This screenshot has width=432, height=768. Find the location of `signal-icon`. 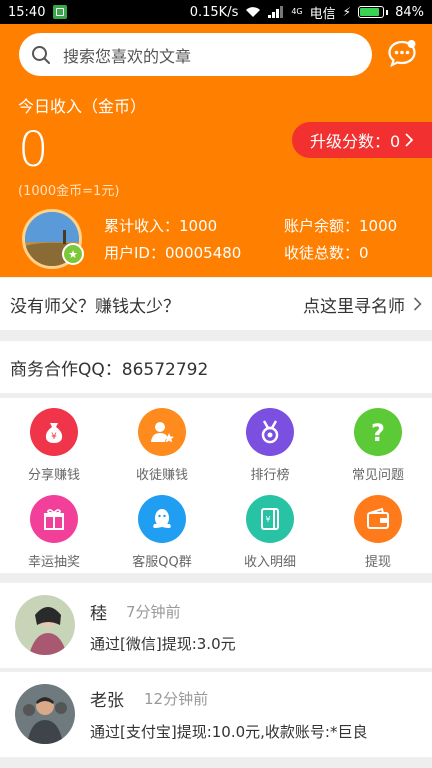

signal-icon is located at coordinates (276, 12).